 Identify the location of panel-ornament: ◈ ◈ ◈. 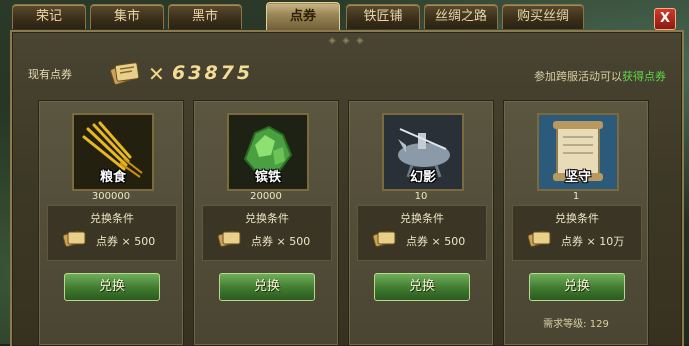
(347, 41).